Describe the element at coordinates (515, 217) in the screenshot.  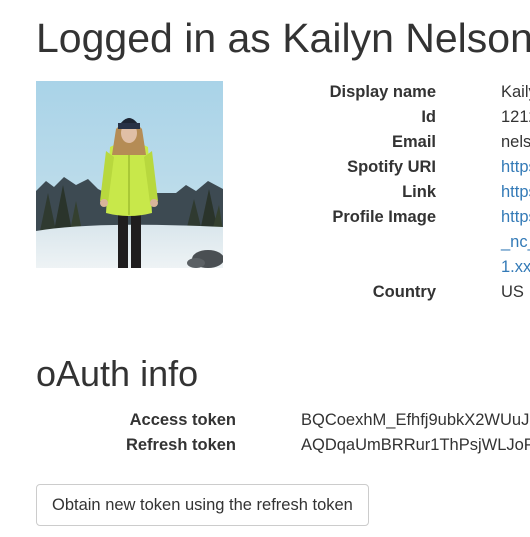
I see `profile-image-link-line1: https://sc` at that location.